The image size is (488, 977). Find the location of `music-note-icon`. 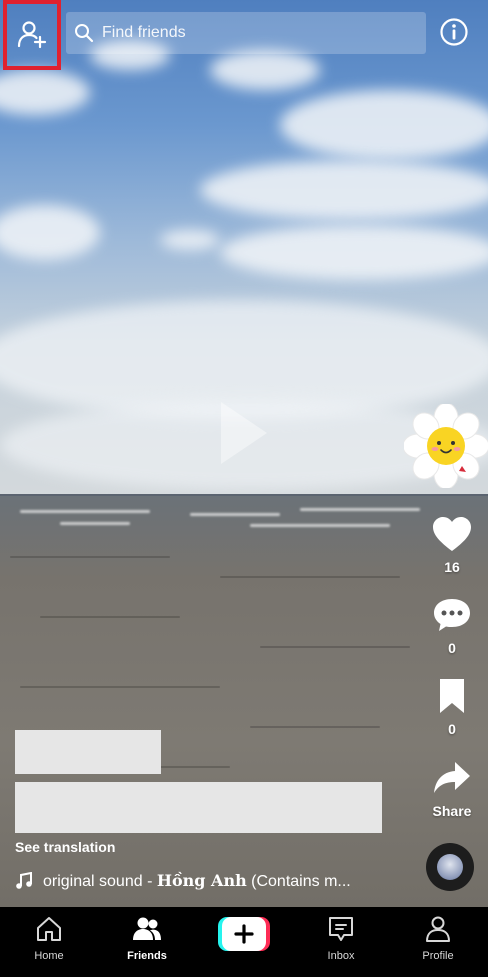

music-note-icon is located at coordinates (24, 880).